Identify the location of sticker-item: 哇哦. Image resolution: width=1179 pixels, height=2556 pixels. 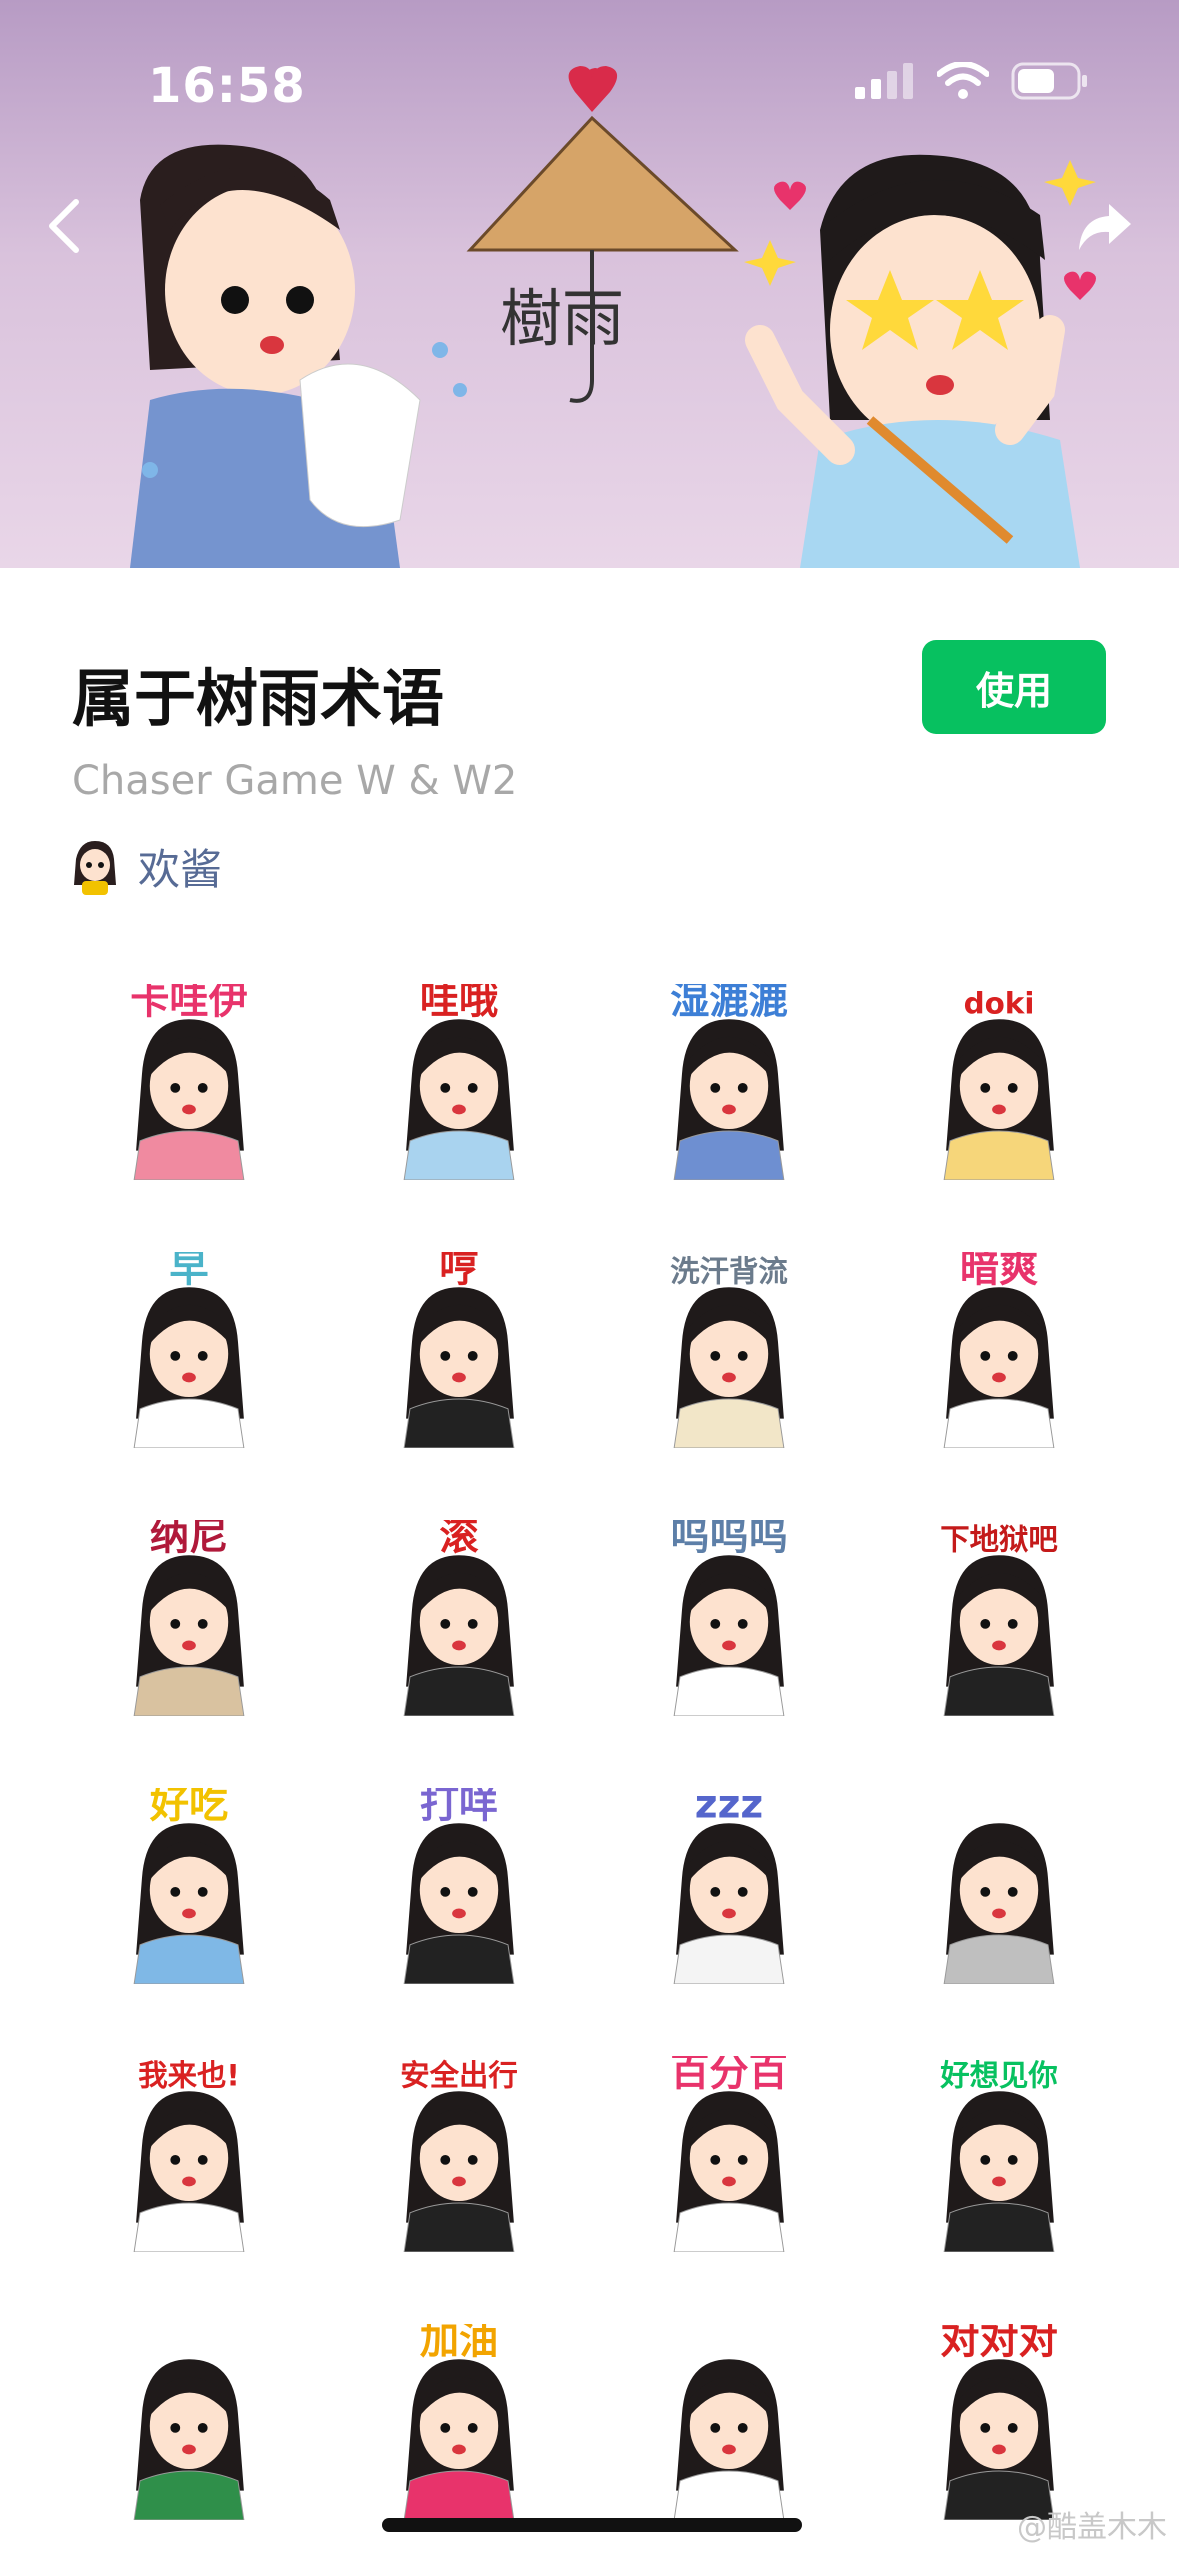
(459, 1082).